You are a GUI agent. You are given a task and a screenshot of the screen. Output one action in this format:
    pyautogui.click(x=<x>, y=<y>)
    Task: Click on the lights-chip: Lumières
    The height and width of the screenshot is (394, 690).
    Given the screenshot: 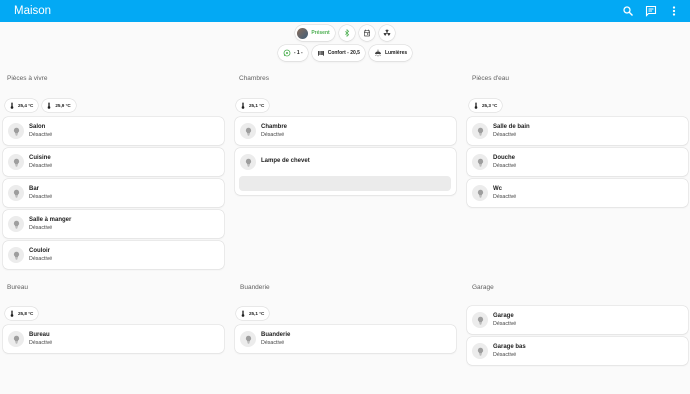 What is the action you would take?
    pyautogui.click(x=390, y=53)
    